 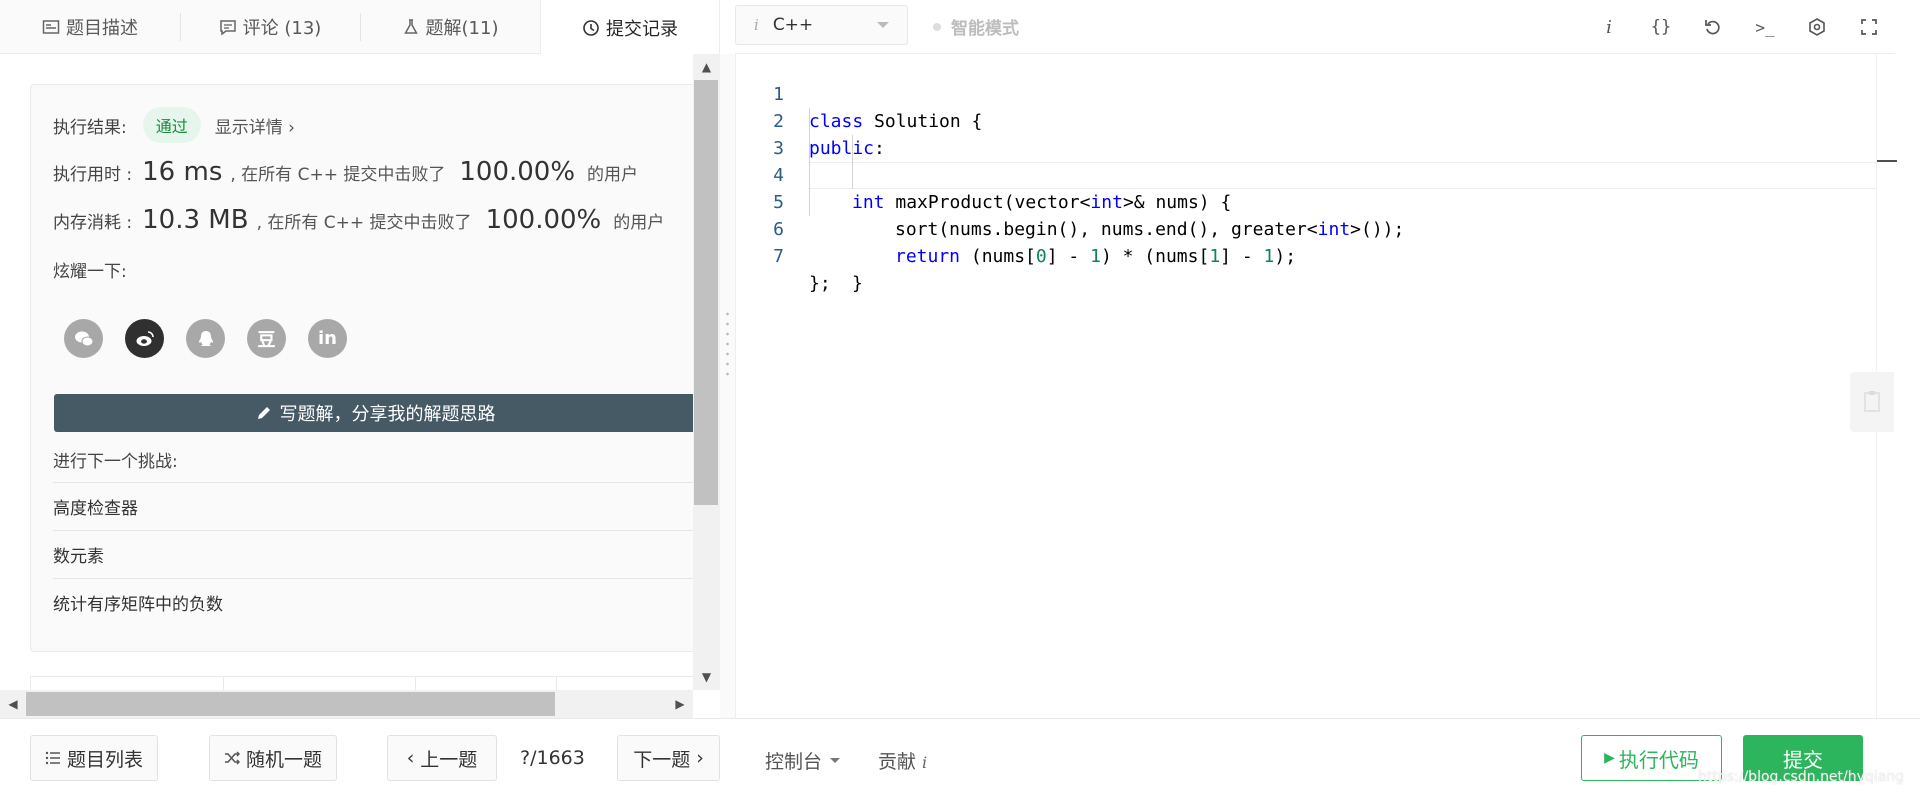 What do you see at coordinates (1765, 27) in the screenshot?
I see `terminal-icon: >_` at bounding box center [1765, 27].